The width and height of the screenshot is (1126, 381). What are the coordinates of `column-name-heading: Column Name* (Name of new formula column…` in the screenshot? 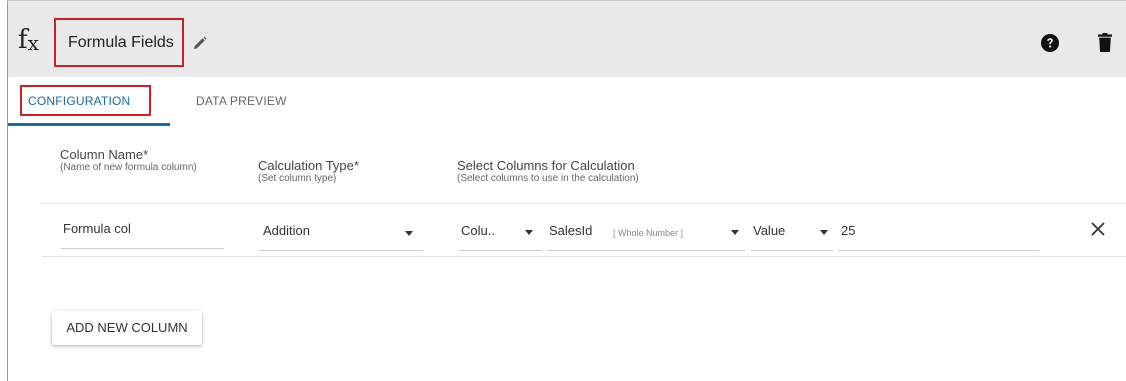 It's located at (135, 160).